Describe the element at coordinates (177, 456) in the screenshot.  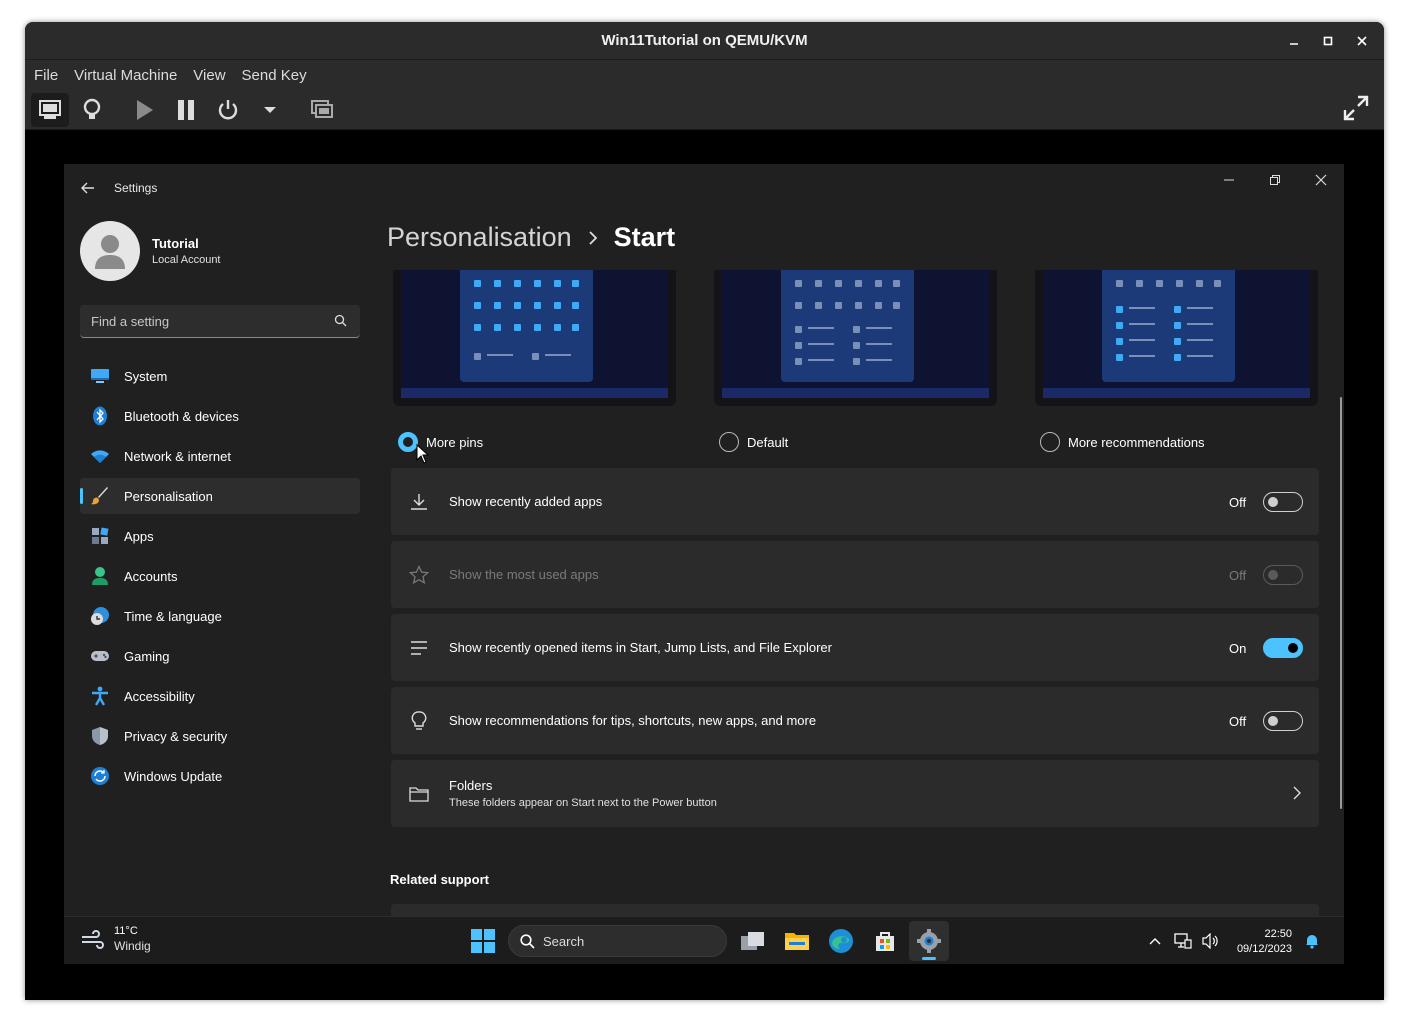
I see `sidebar-item-label: Network & internet` at that location.